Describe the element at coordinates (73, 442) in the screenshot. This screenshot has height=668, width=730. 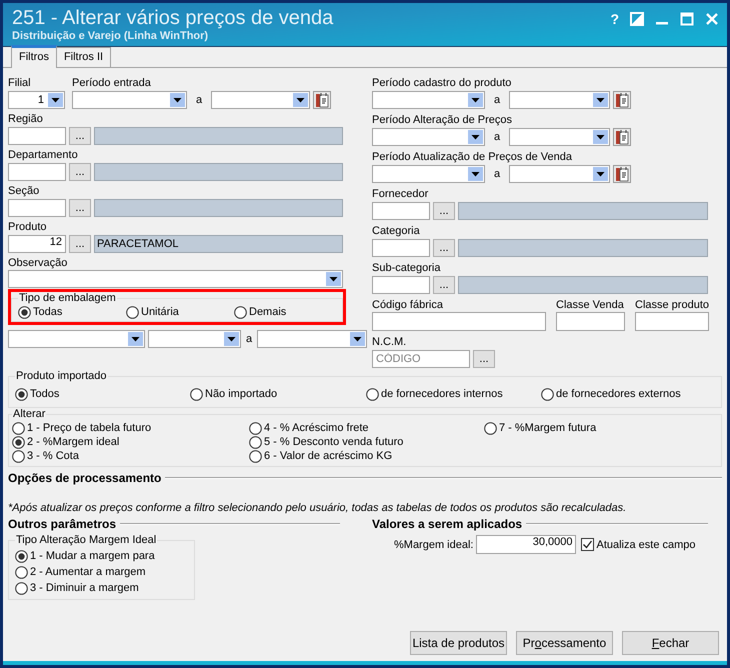
I see `option-label: 2 - %Margem ideal` at that location.